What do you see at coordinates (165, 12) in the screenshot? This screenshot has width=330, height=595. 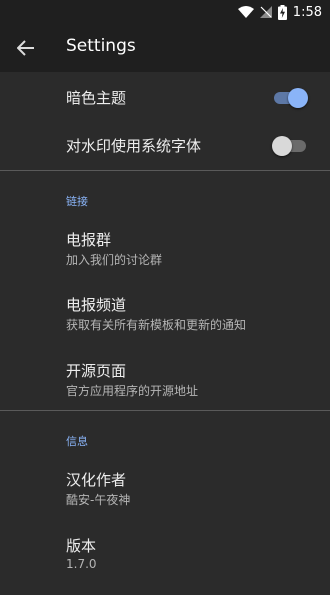 I see `status-bar: 1:58` at bounding box center [165, 12].